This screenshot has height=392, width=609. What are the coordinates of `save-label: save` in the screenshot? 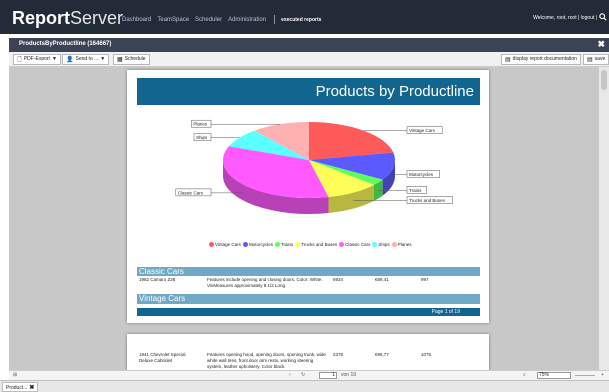 It's located at (600, 59).